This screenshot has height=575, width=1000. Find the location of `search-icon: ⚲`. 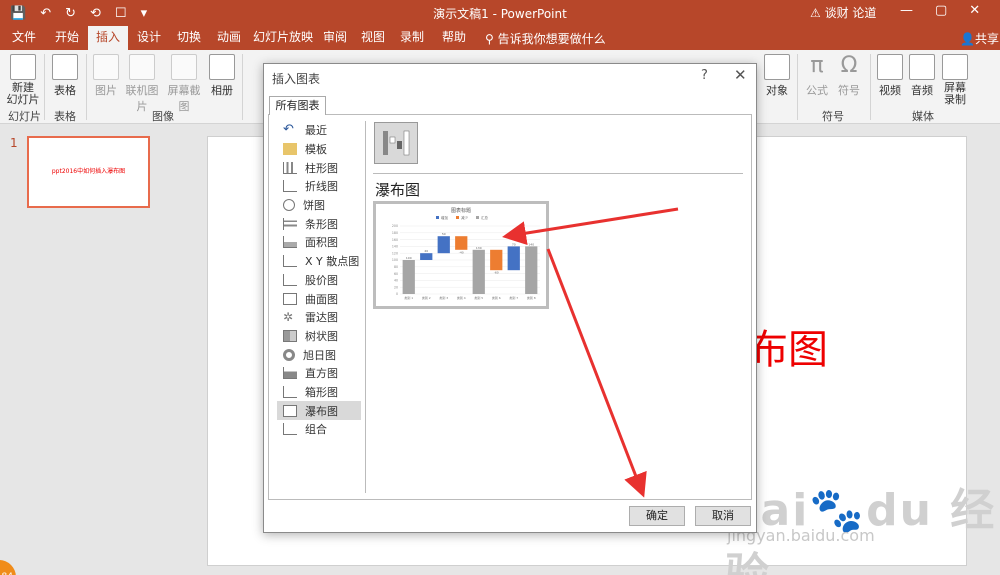

search-icon: ⚲ is located at coordinates (489, 39).